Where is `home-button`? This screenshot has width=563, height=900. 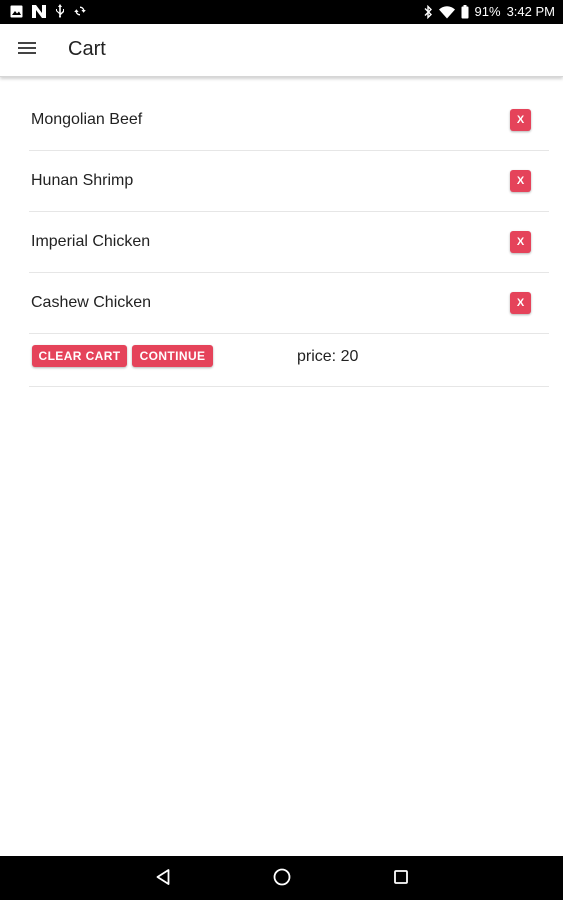
home-button is located at coordinates (282, 879).